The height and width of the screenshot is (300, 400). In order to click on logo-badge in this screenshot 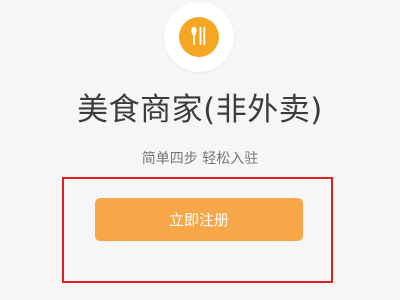, I will do `click(199, 37)`.